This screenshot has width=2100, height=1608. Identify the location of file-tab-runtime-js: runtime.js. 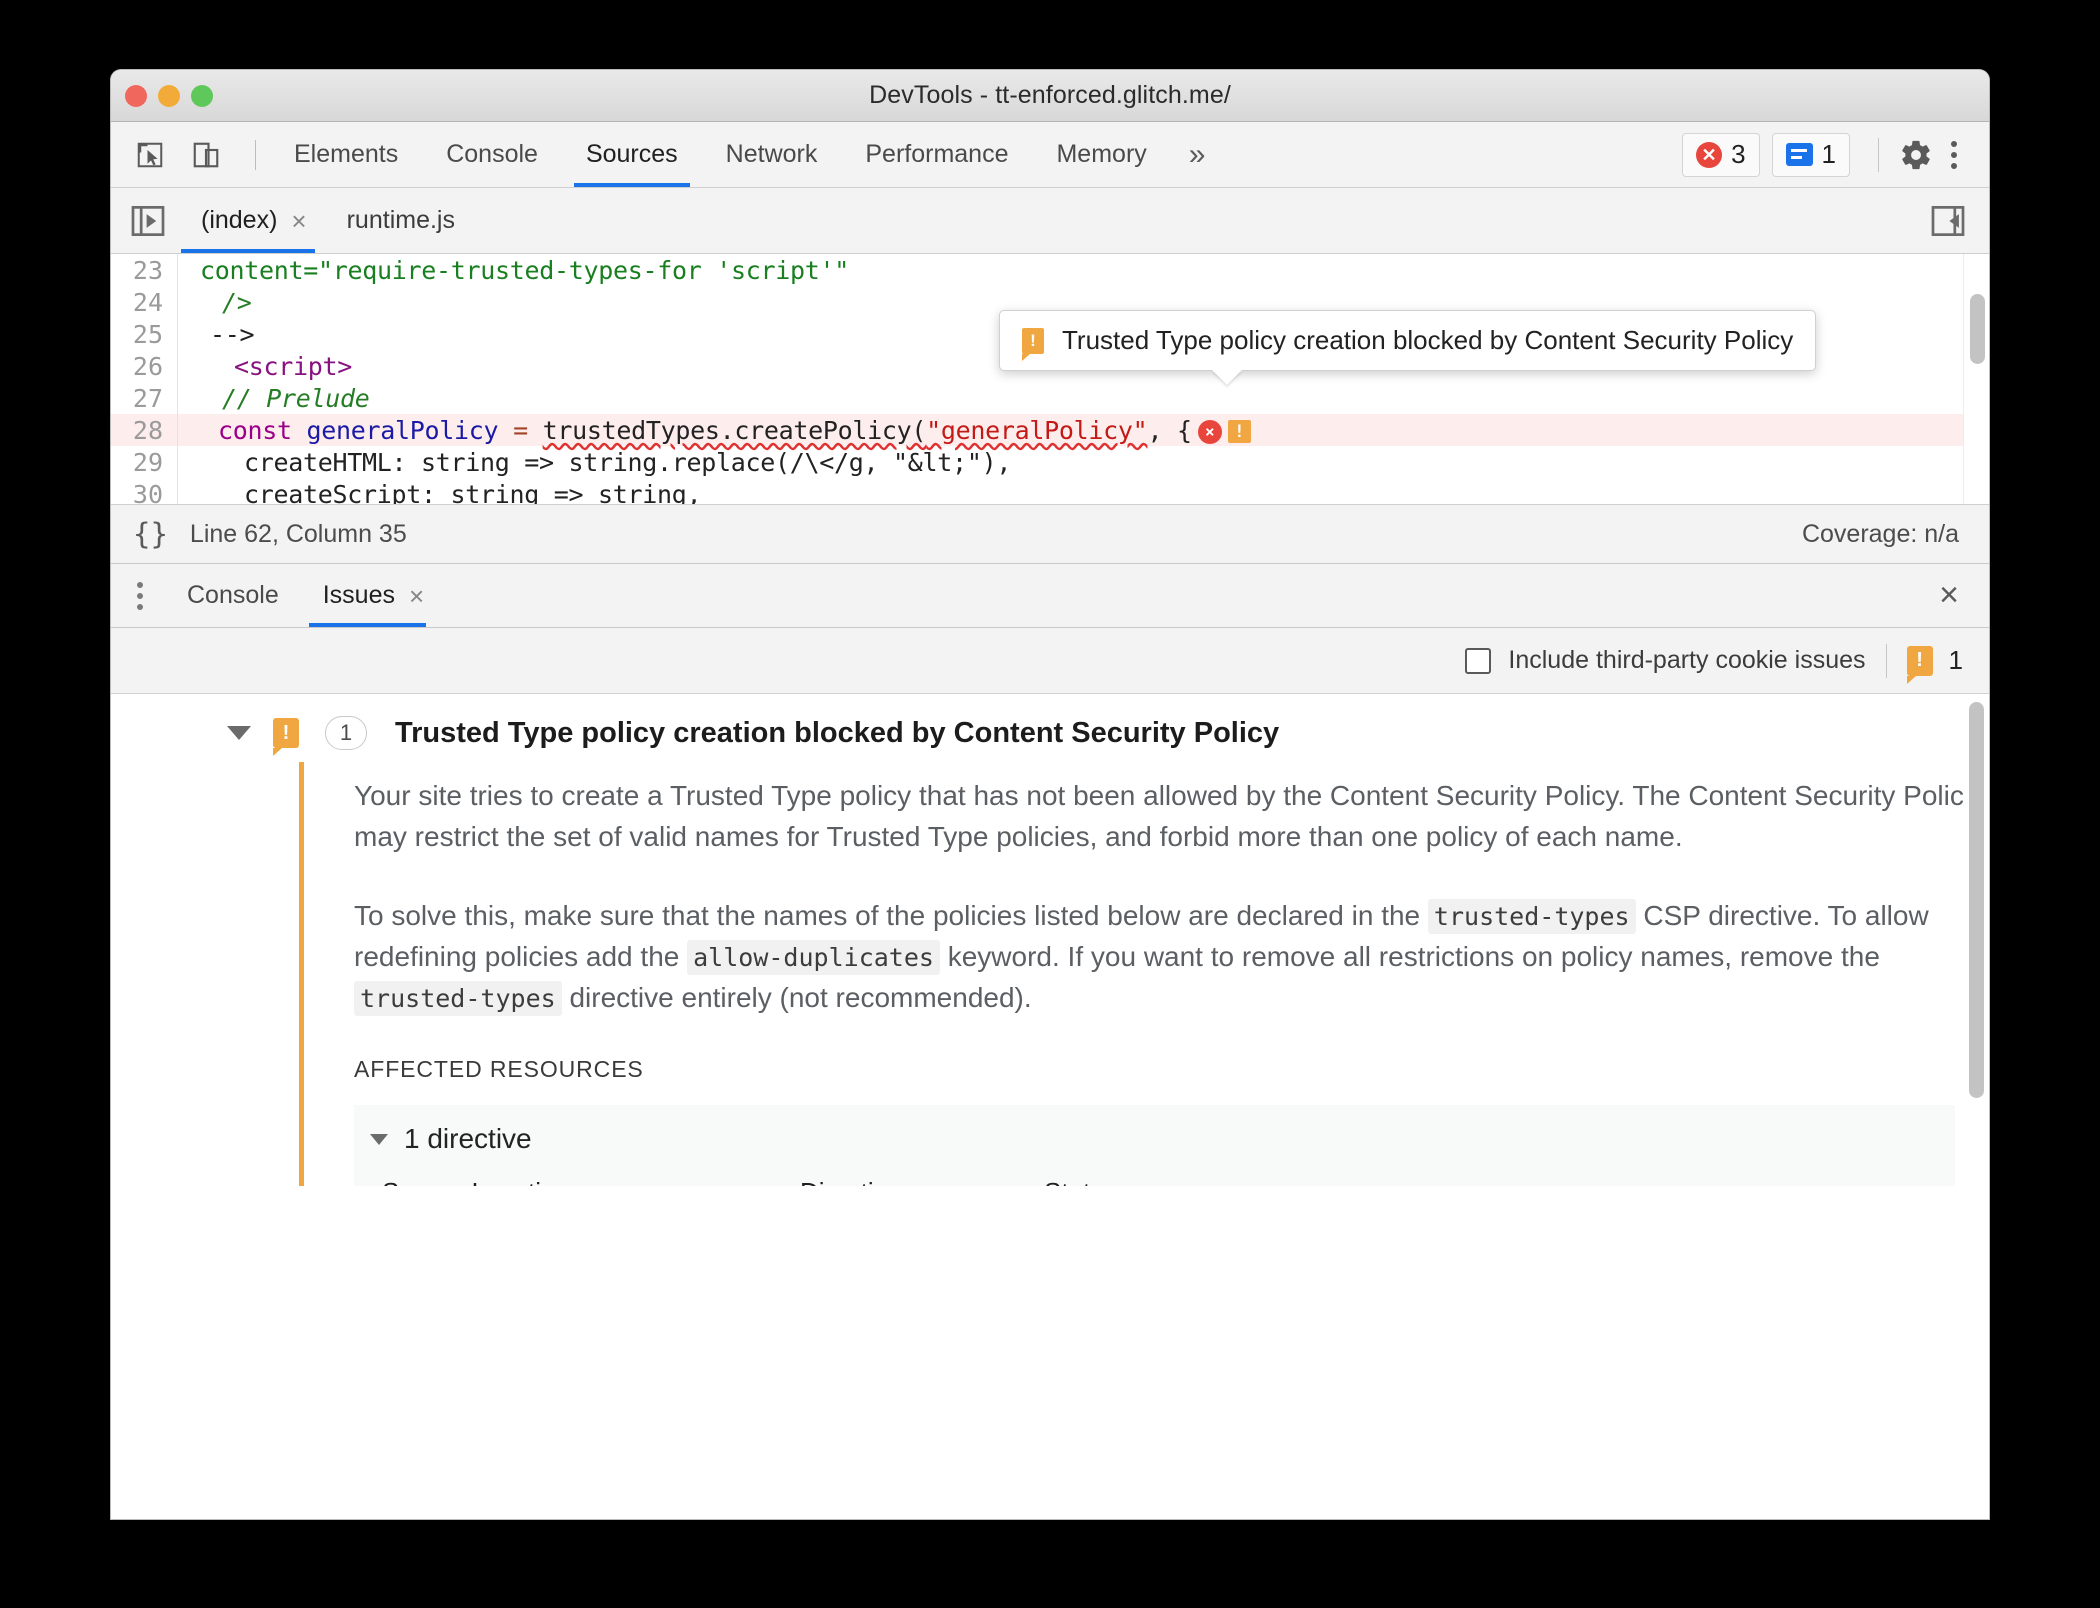
(401, 220).